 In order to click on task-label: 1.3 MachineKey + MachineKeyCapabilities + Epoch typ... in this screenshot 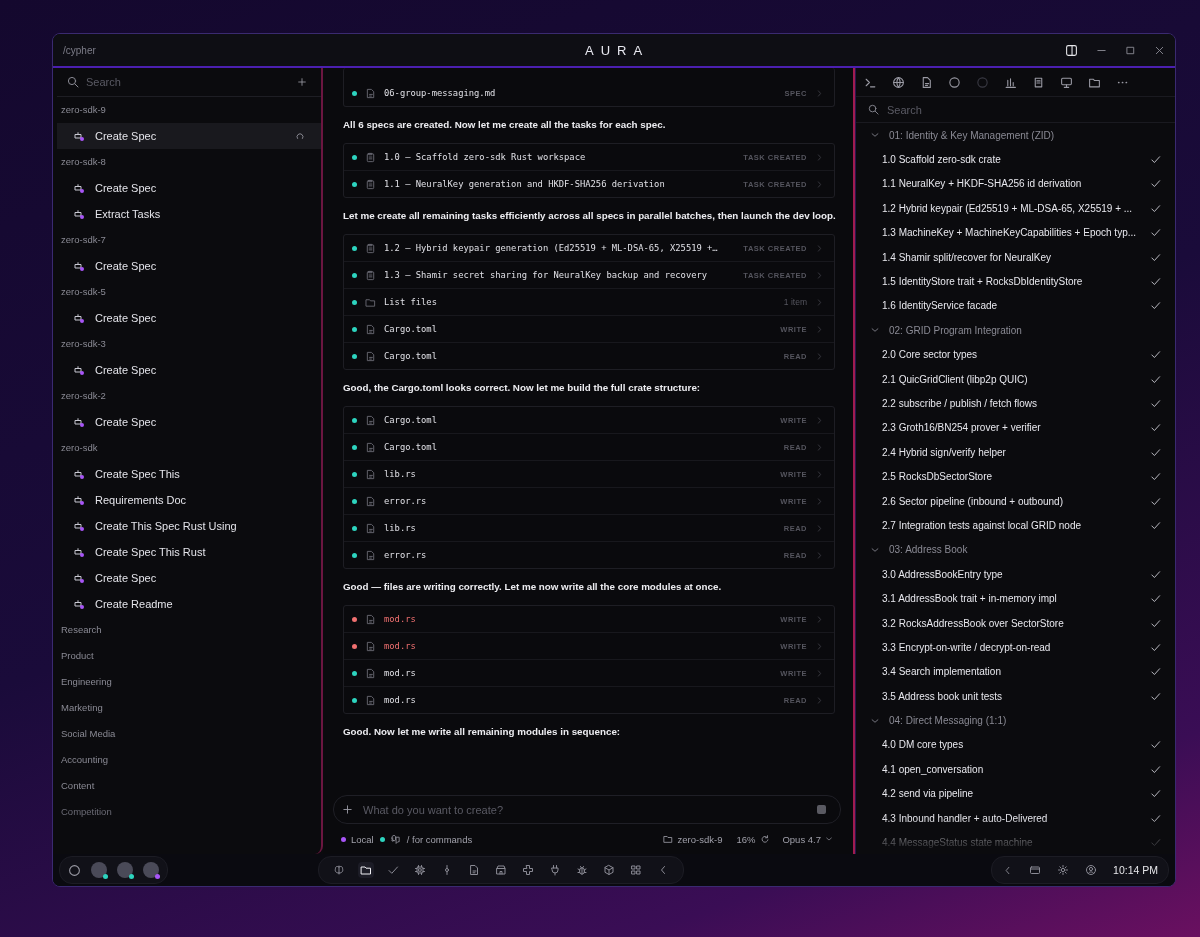, I will do `click(1016, 233)`.